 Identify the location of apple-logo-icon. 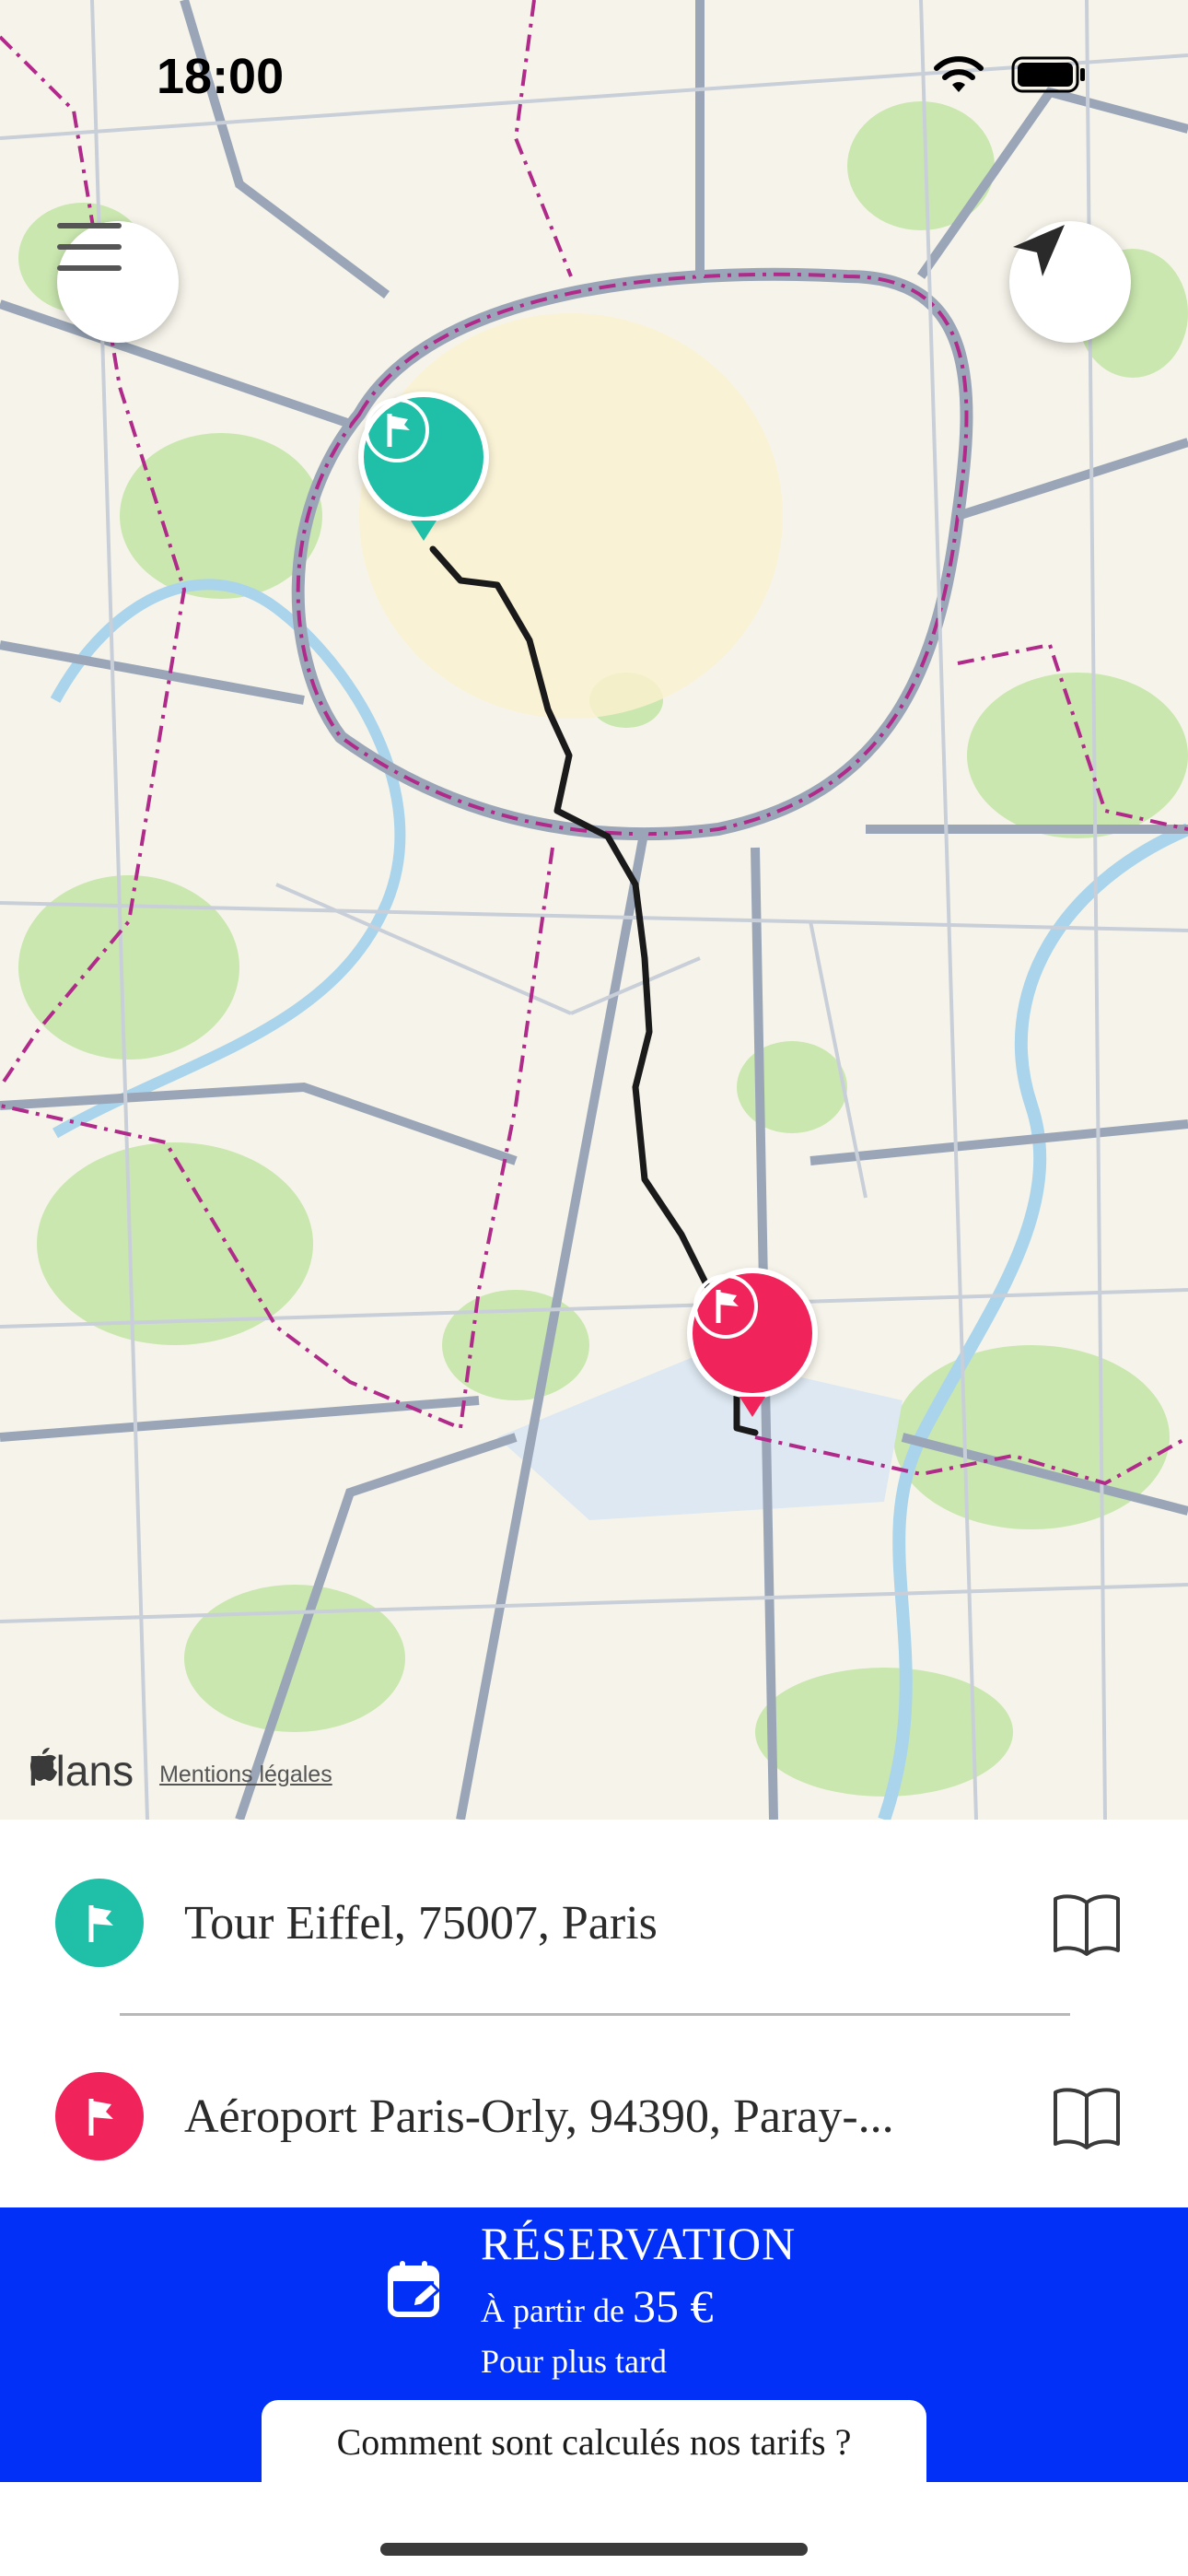
(43, 1765).